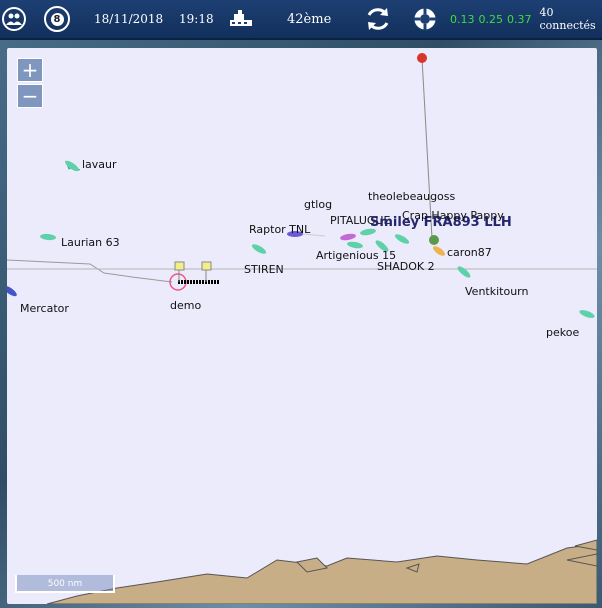  What do you see at coordinates (567, 19) in the screenshot?
I see `connected-count: 40 connectés` at bounding box center [567, 19].